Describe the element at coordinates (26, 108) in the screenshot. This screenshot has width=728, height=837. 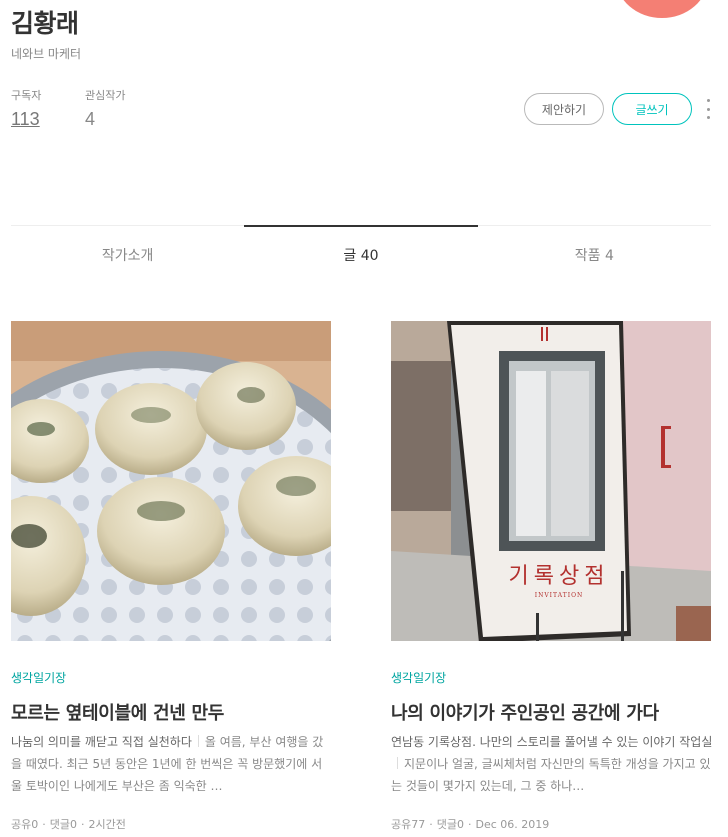
I see `subscriber-stat: 구독자 113` at that location.